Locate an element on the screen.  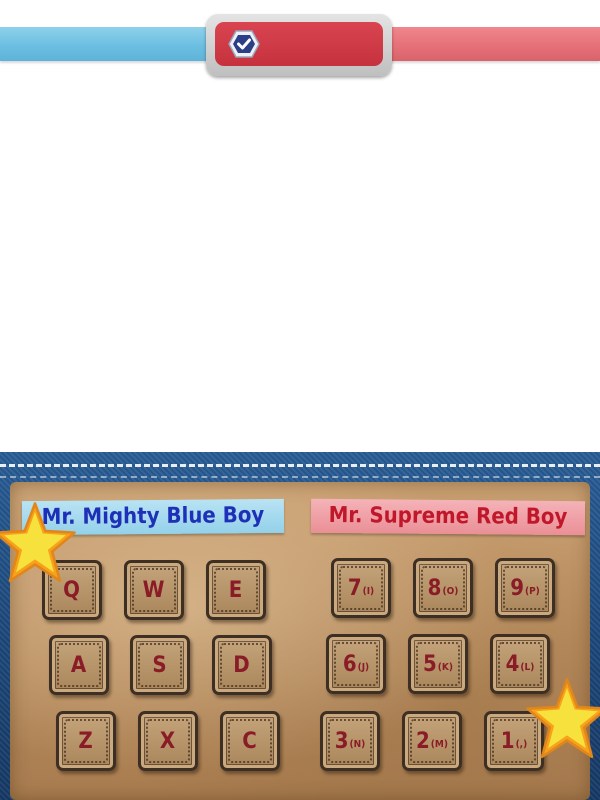
key-label: S is located at coordinates (159, 665).